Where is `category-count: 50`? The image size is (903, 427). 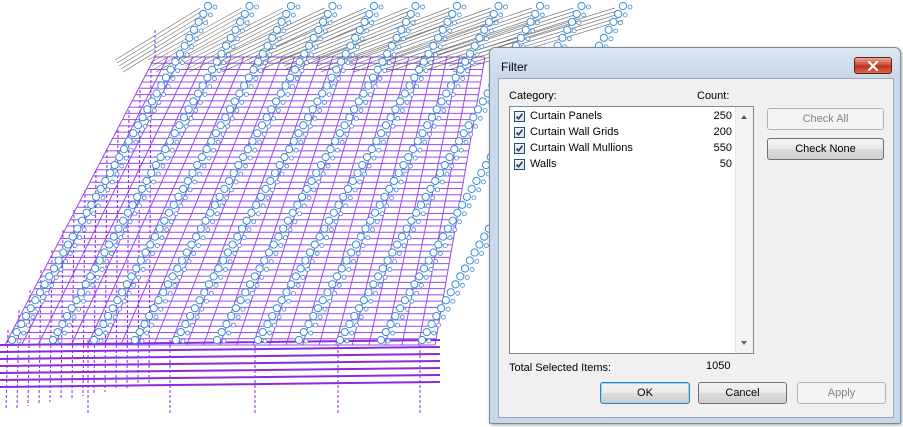 category-count: 50 is located at coordinates (725, 164).